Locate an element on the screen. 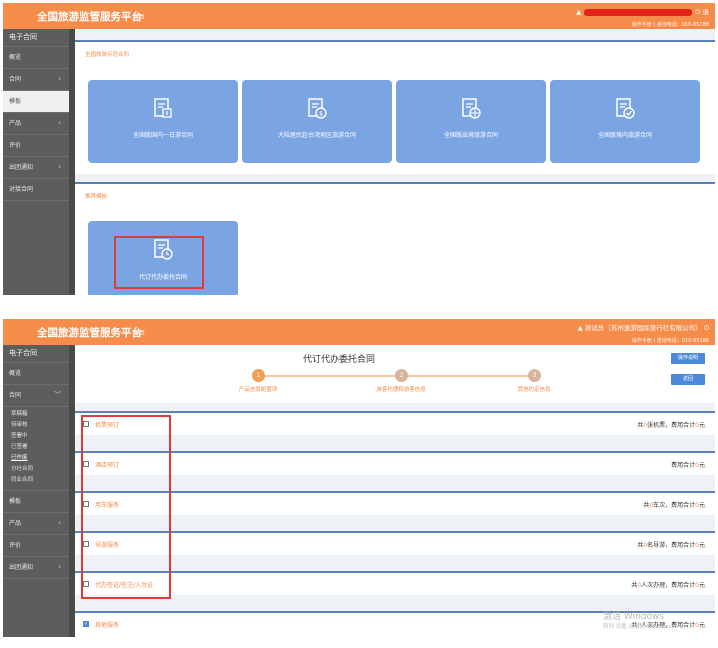  sidebar-item-label: 产品 is located at coordinates (15, 523).